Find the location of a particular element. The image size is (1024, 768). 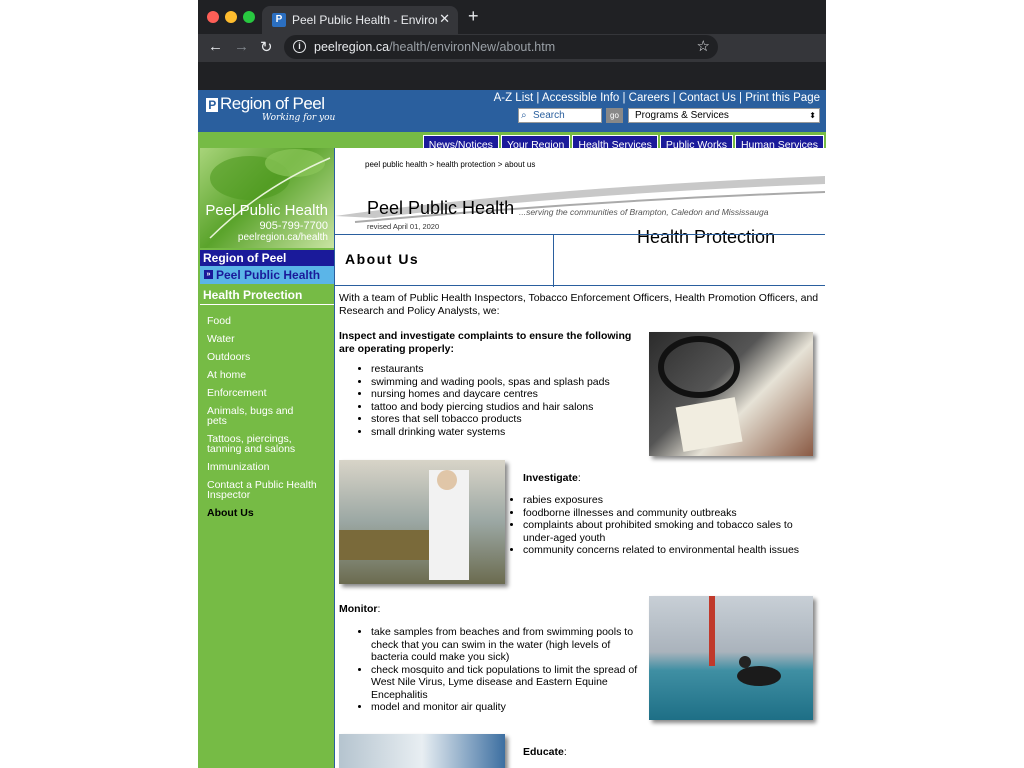

sidebar-peel-public-health: » Peel Public Health is located at coordinates (267, 275).